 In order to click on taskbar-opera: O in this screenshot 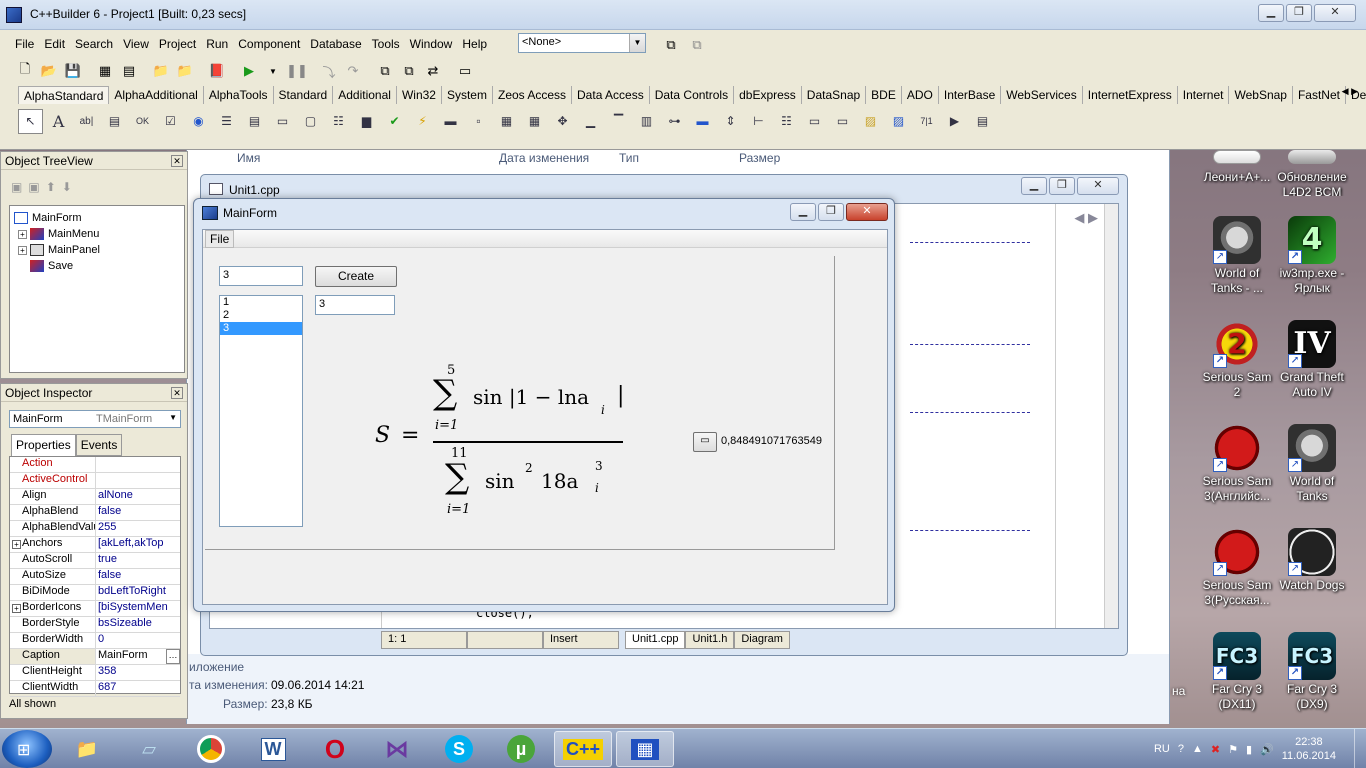, I will do `click(335, 749)`.